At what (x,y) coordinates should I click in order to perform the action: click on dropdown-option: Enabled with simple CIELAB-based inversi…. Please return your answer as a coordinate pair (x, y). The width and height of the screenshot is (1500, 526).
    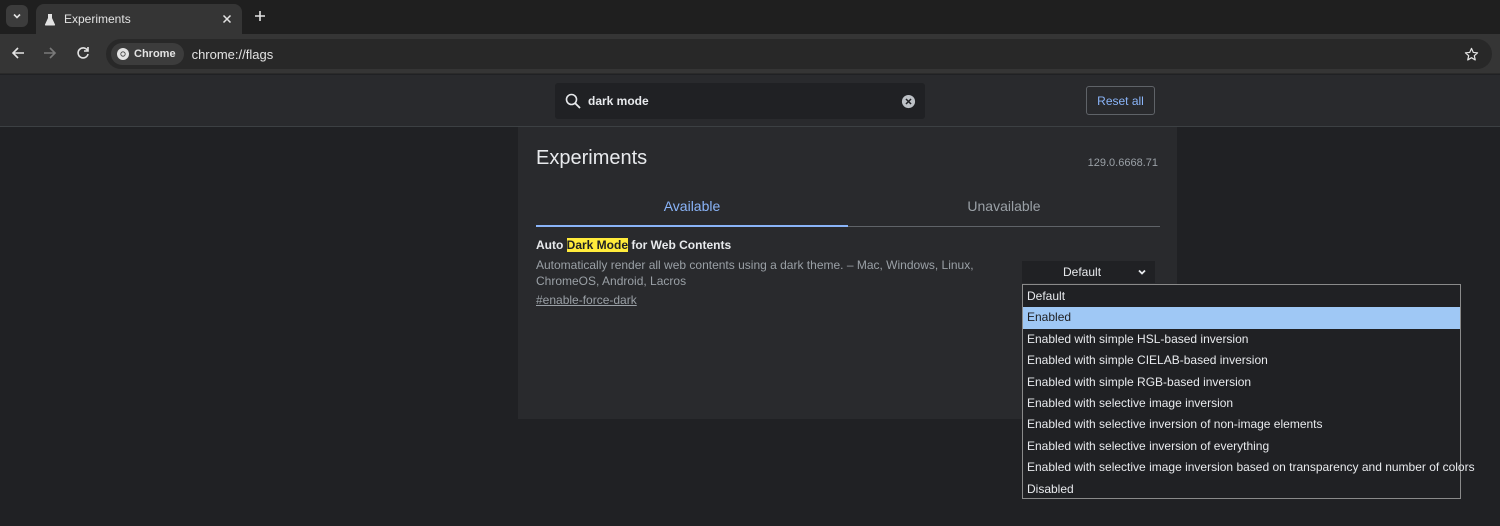
    Looking at the image, I should click on (1241, 360).